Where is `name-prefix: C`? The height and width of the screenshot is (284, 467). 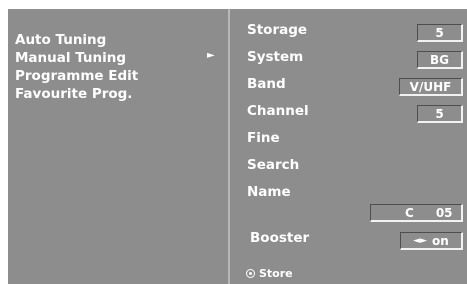
name-prefix: C is located at coordinates (409, 212).